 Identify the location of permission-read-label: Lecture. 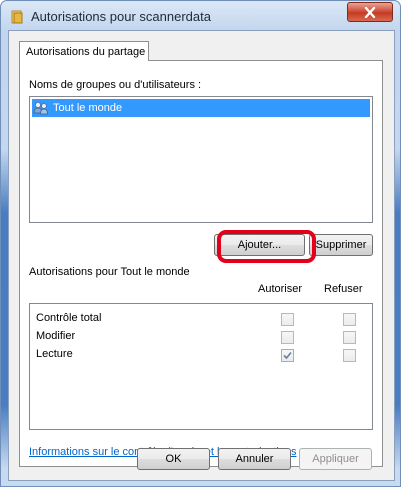
(54, 354).